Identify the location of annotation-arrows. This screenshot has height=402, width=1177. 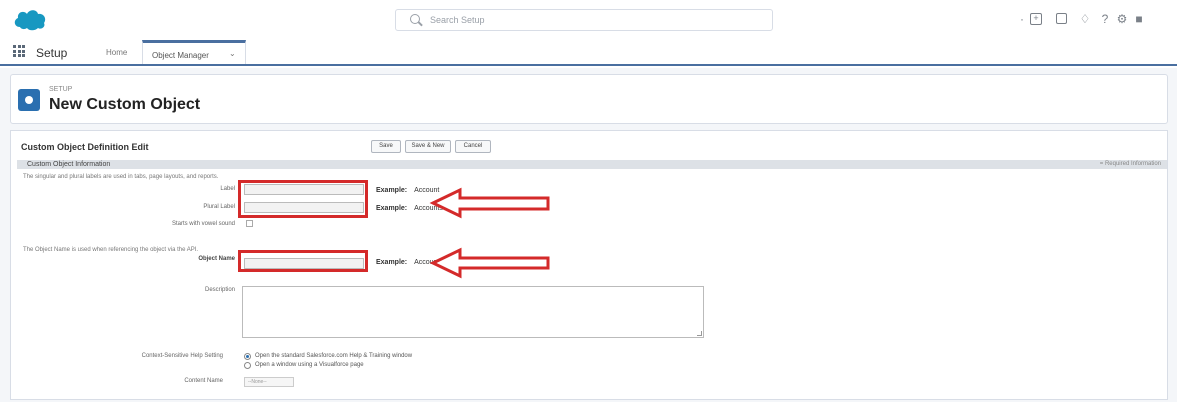
(489, 233).